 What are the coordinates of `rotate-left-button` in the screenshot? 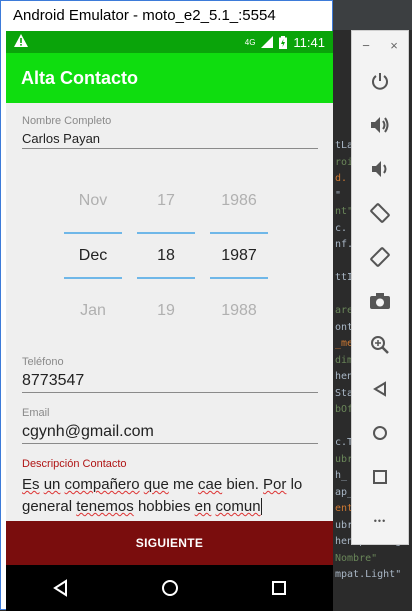 It's located at (380, 213).